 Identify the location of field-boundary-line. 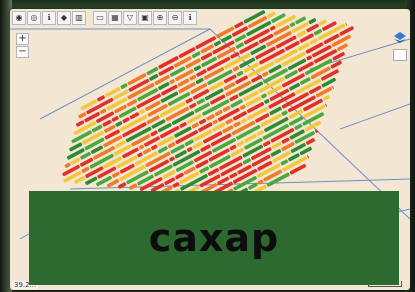
(374, 116).